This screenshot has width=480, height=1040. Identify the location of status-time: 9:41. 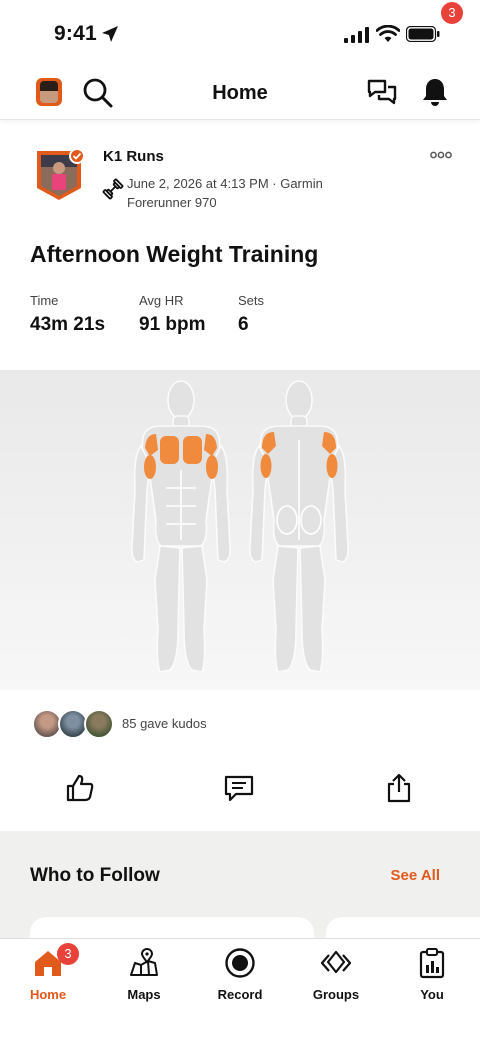
(75, 33).